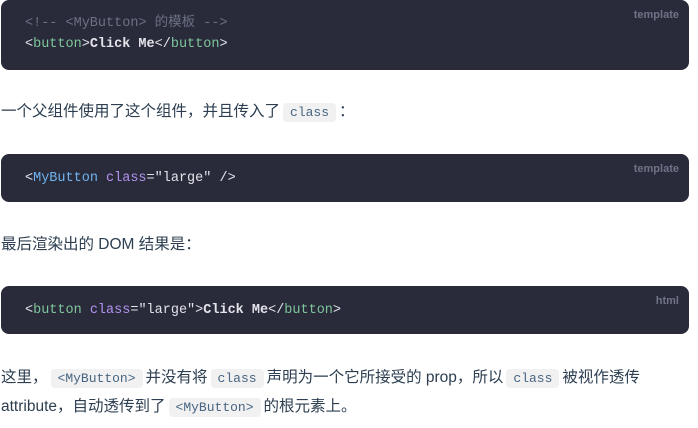  Describe the element at coordinates (345, 44) in the screenshot. I see `code-line: <button>Click Me</button>` at that location.